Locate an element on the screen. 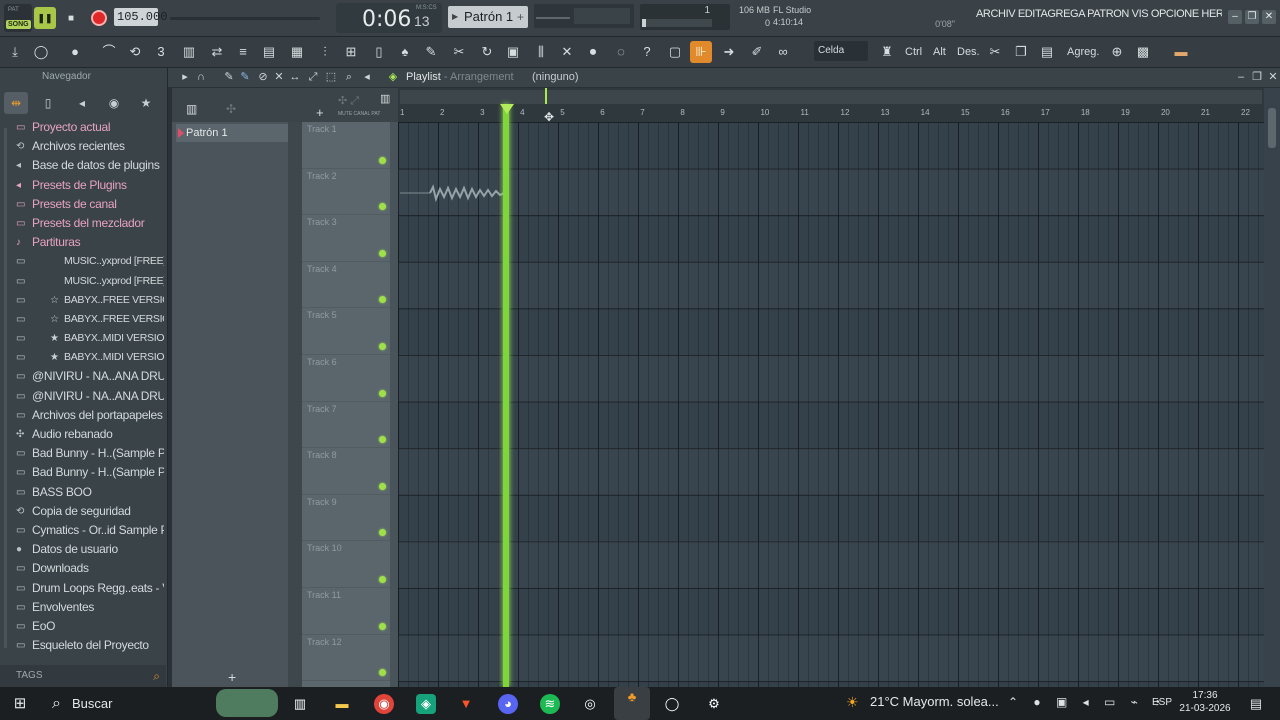 Image resolution: width=1280 pixels, height=720 pixels. browser-item: ▭ Cymatics - Or..id Sample Pack is located at coordinates (83, 530).